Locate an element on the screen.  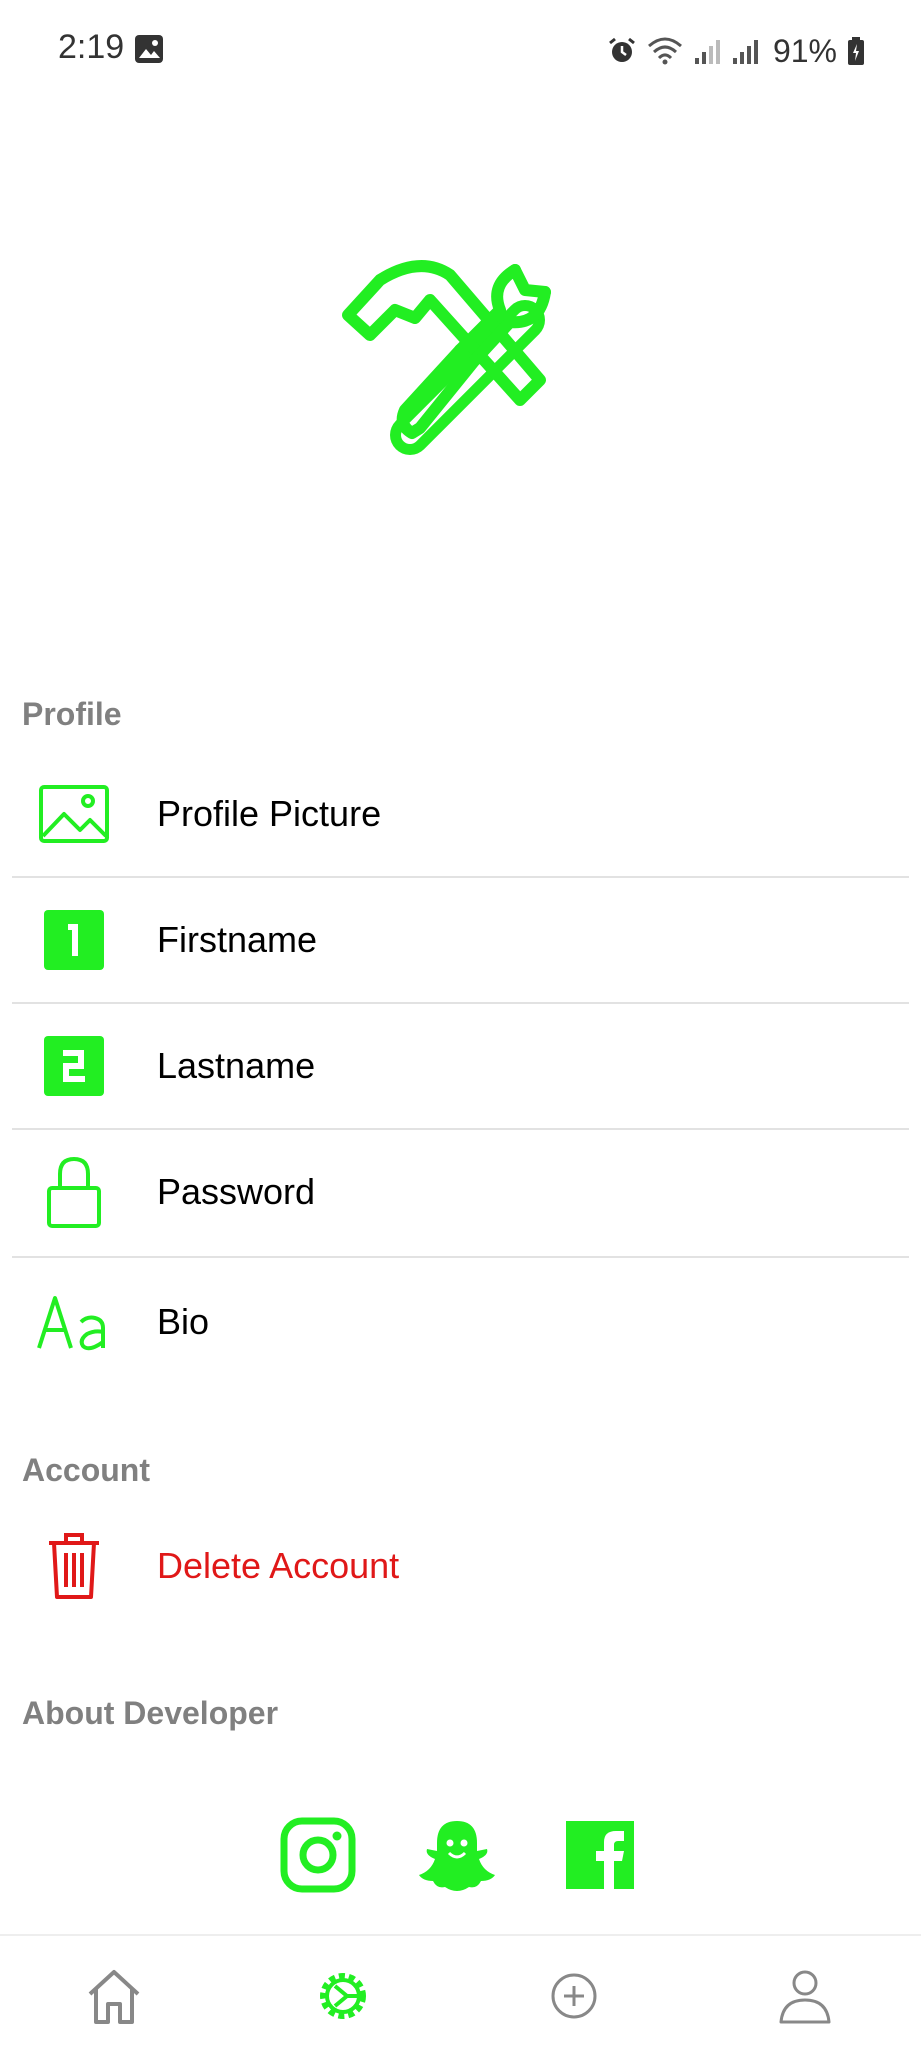
gallery-notification-icon is located at coordinates (149, 49).